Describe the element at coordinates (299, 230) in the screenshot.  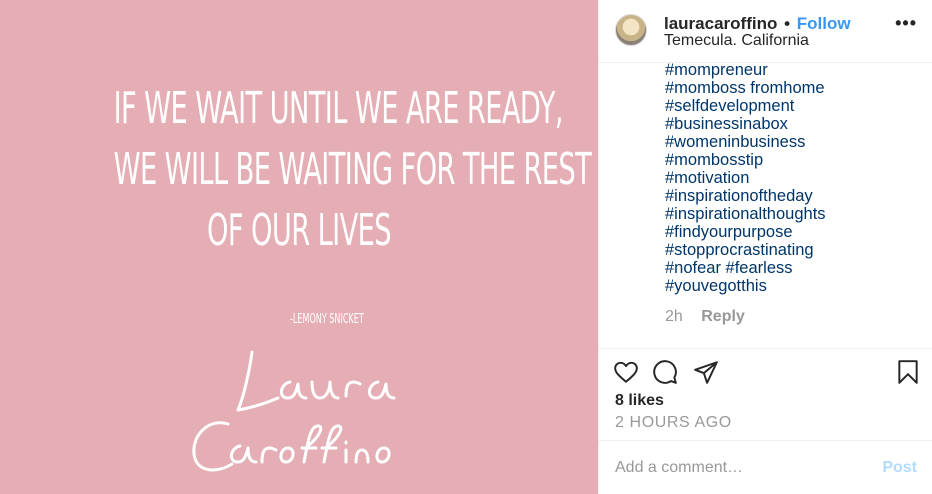
I see `quote-line: OF OUR LIVES` at that location.